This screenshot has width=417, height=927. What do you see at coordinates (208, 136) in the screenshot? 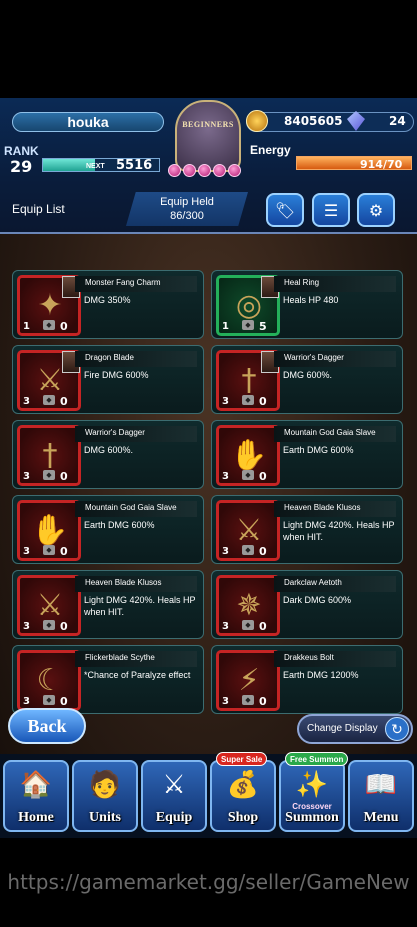
I see `emblem-icon` at bounding box center [208, 136].